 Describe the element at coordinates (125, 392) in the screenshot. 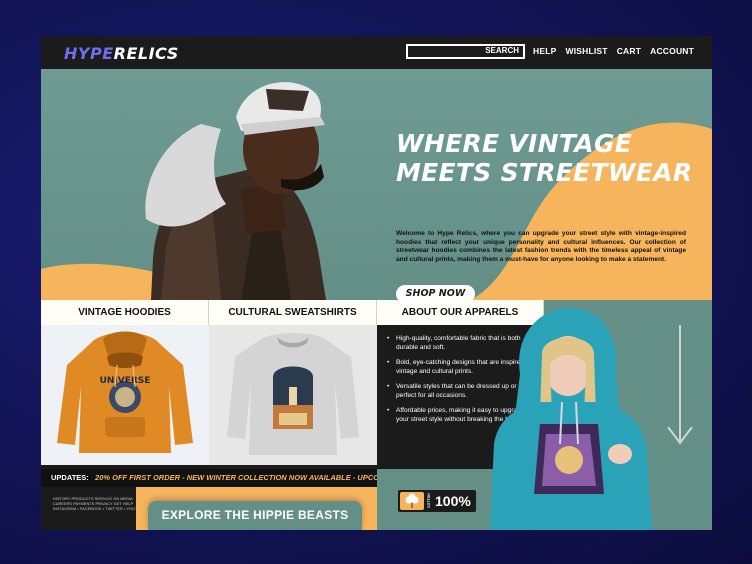

I see `orange-hoodie-image: UNIVERSE` at that location.